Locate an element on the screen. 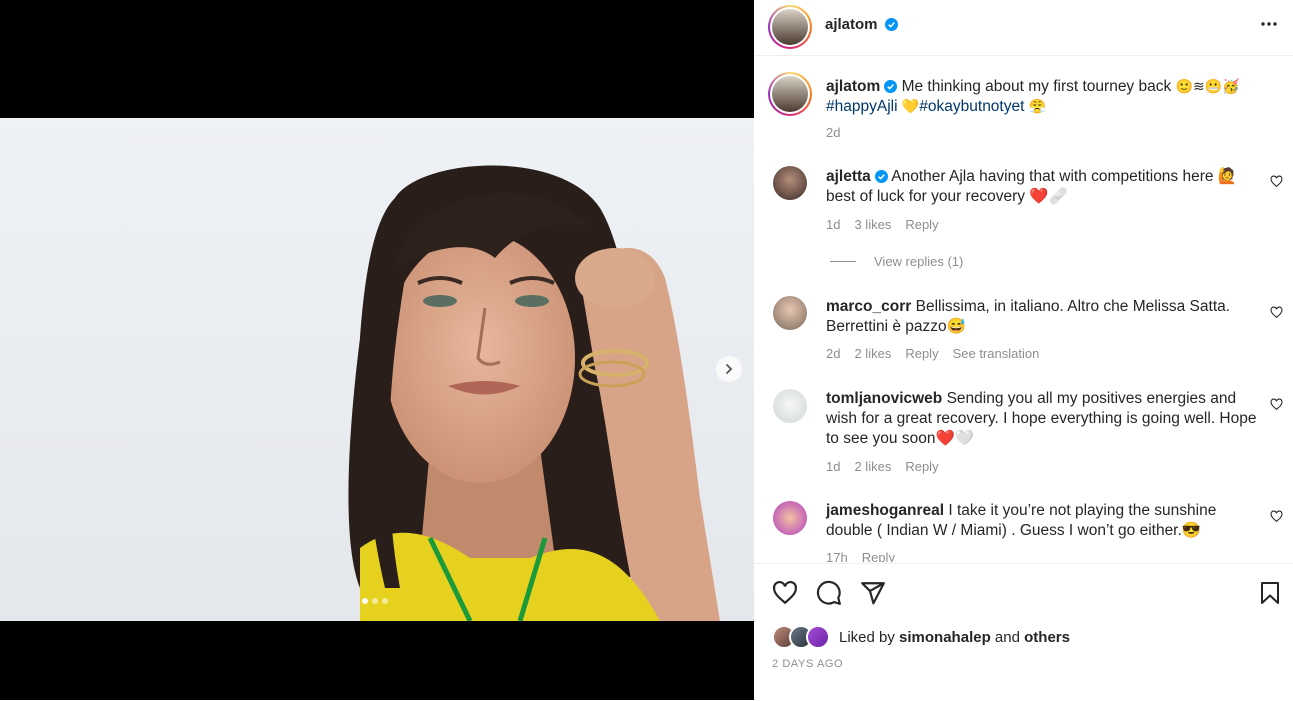  caption-username: ajlatom is located at coordinates (853, 86).